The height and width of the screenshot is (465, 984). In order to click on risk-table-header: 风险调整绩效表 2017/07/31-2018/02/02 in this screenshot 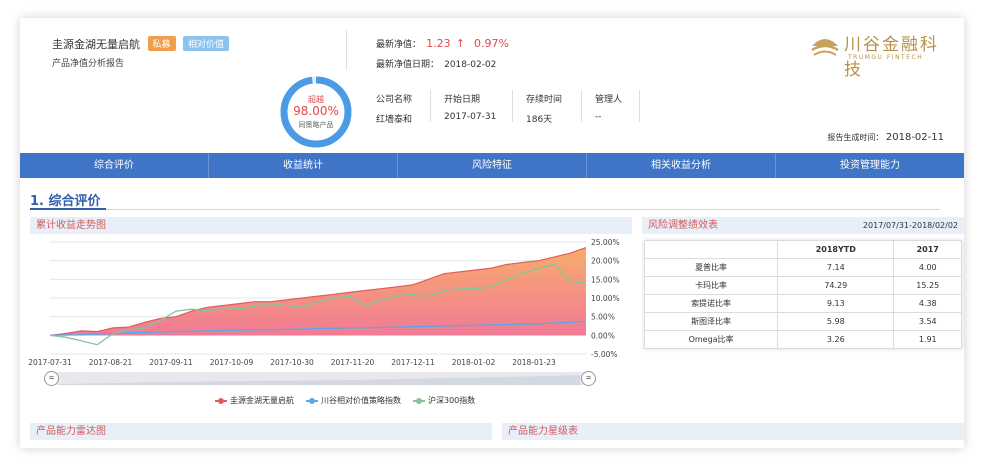, I will do `click(803, 225)`.